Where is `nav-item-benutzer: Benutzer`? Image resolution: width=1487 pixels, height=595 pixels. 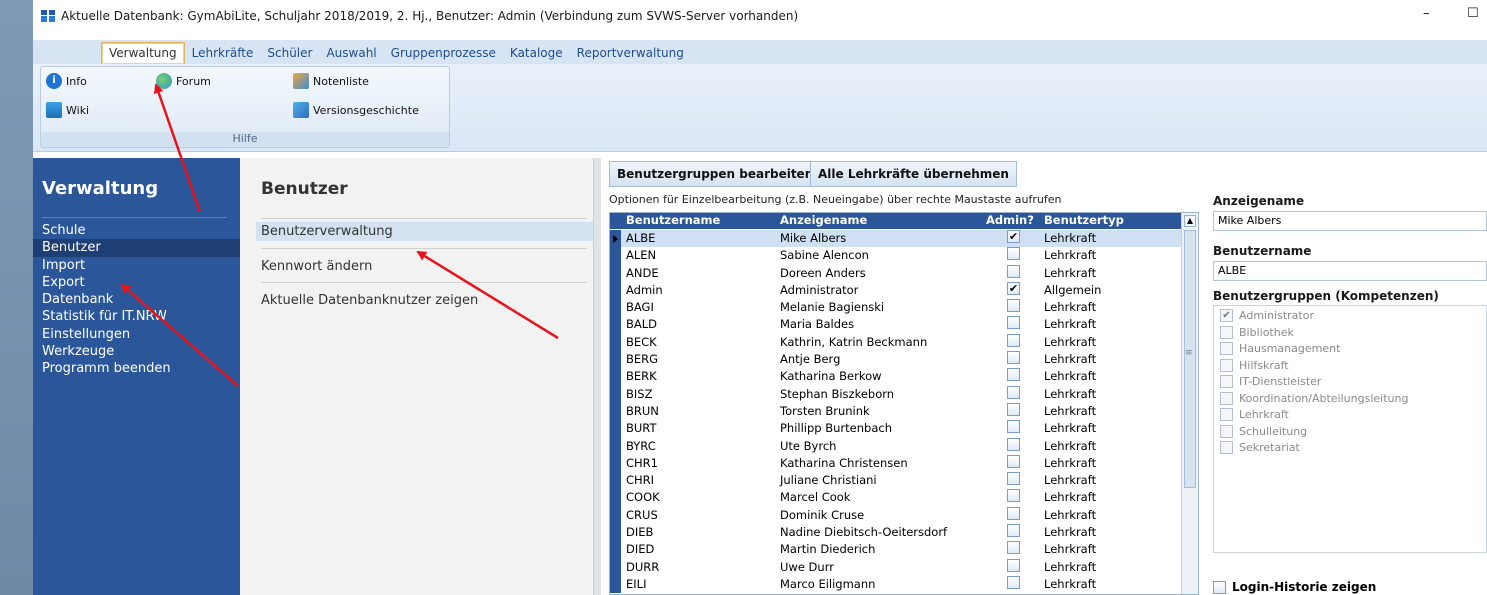 nav-item-benutzer: Benutzer is located at coordinates (136, 248).